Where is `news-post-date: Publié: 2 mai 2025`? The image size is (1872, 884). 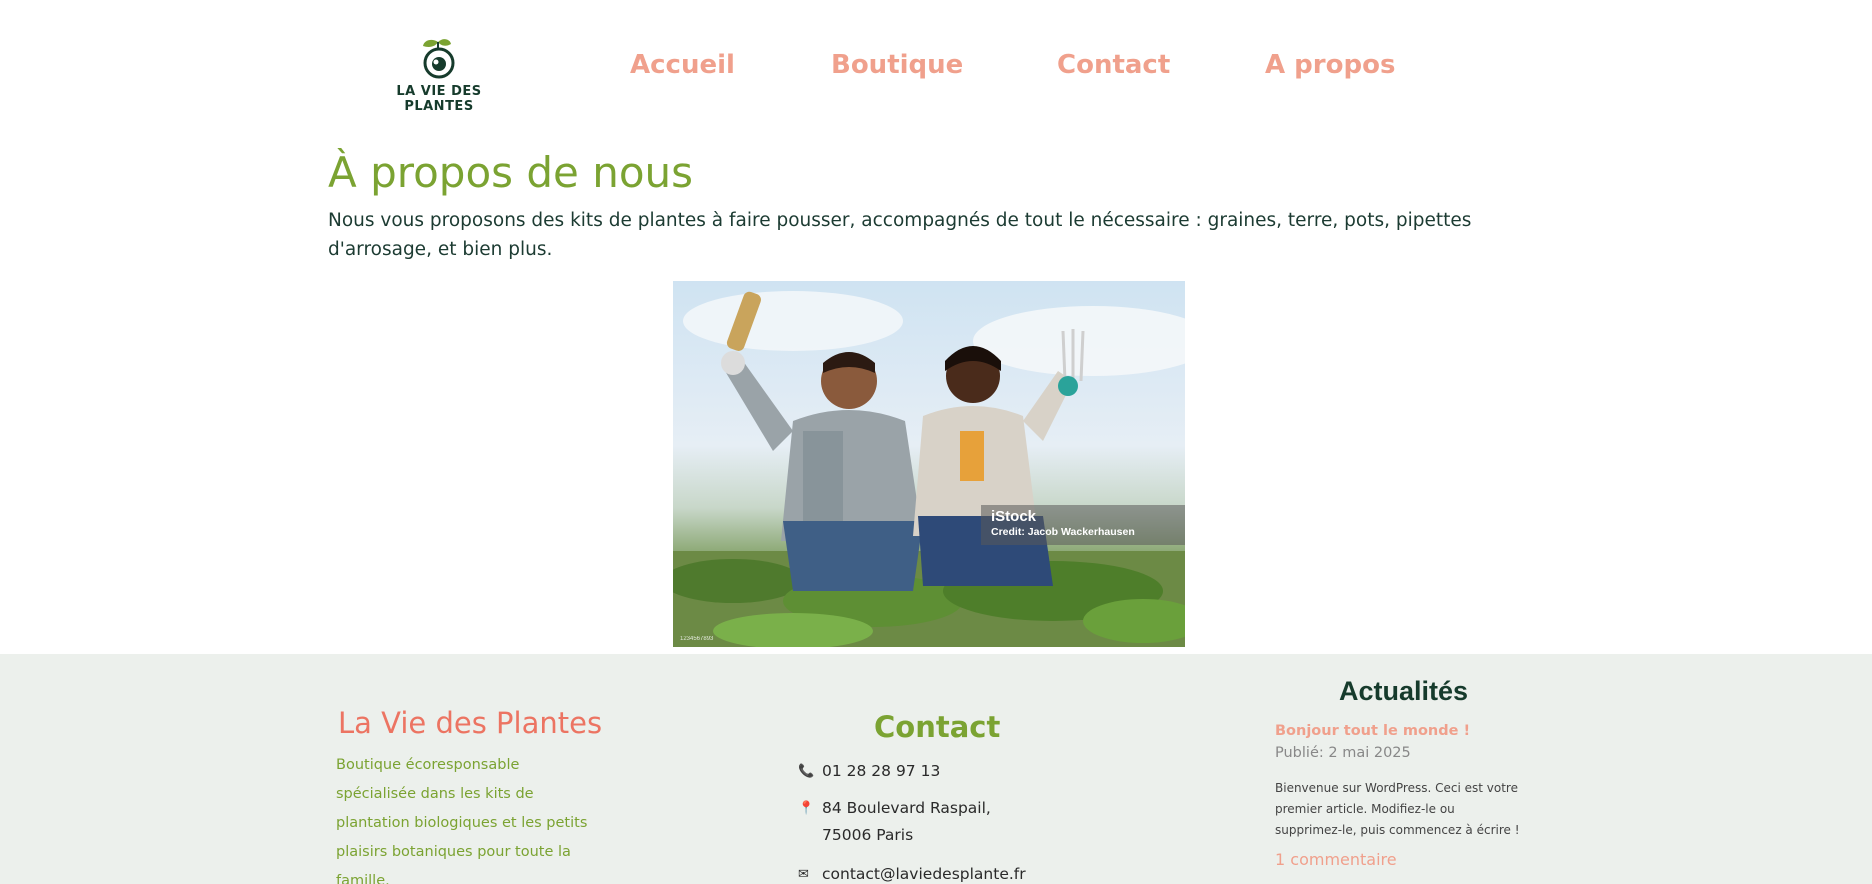 news-post-date: Publié: 2 mai 2025 is located at coordinates (1343, 753).